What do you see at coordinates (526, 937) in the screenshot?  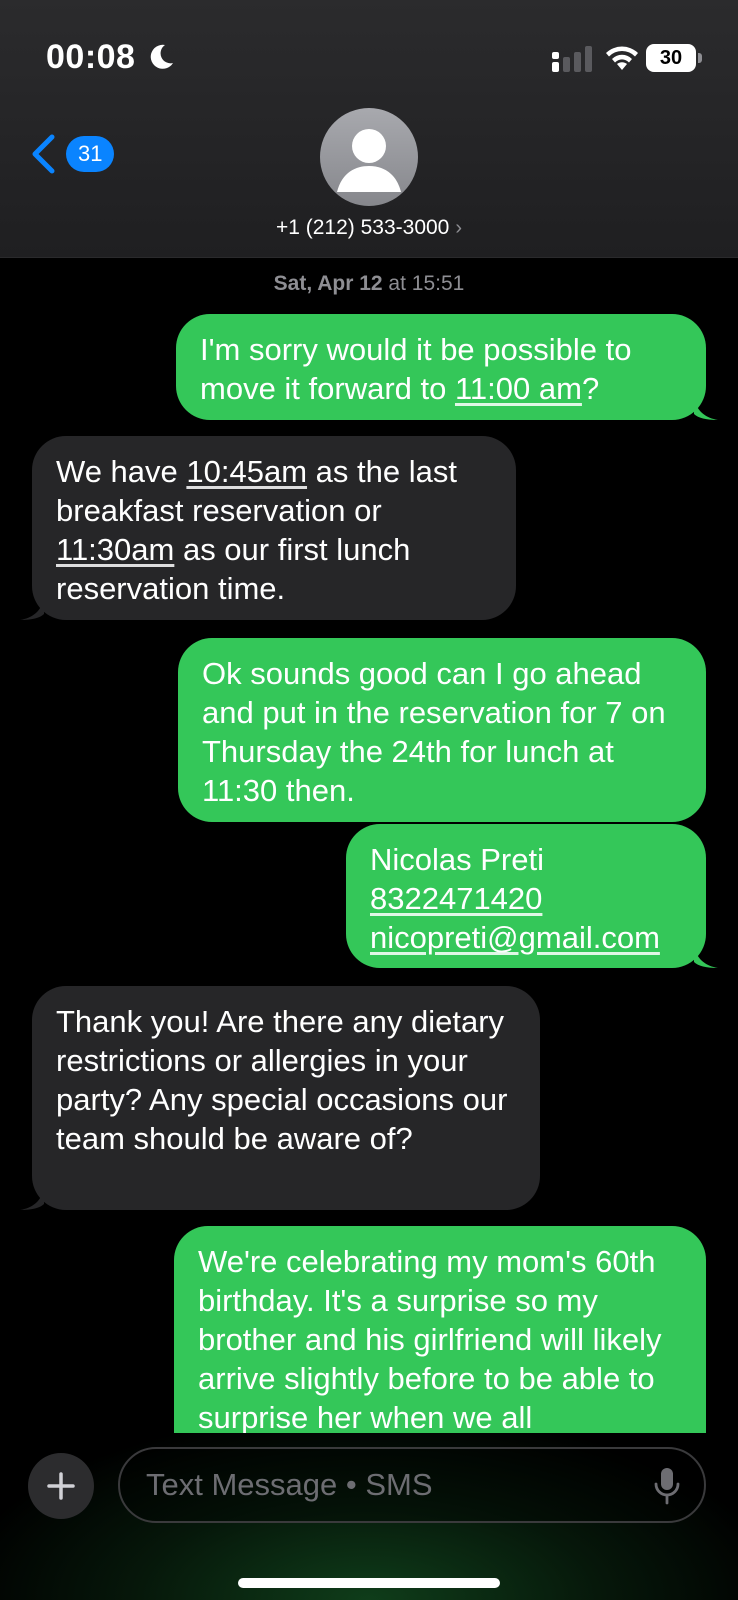 I see `email-link: nicopreti@gmail.com` at bounding box center [526, 937].